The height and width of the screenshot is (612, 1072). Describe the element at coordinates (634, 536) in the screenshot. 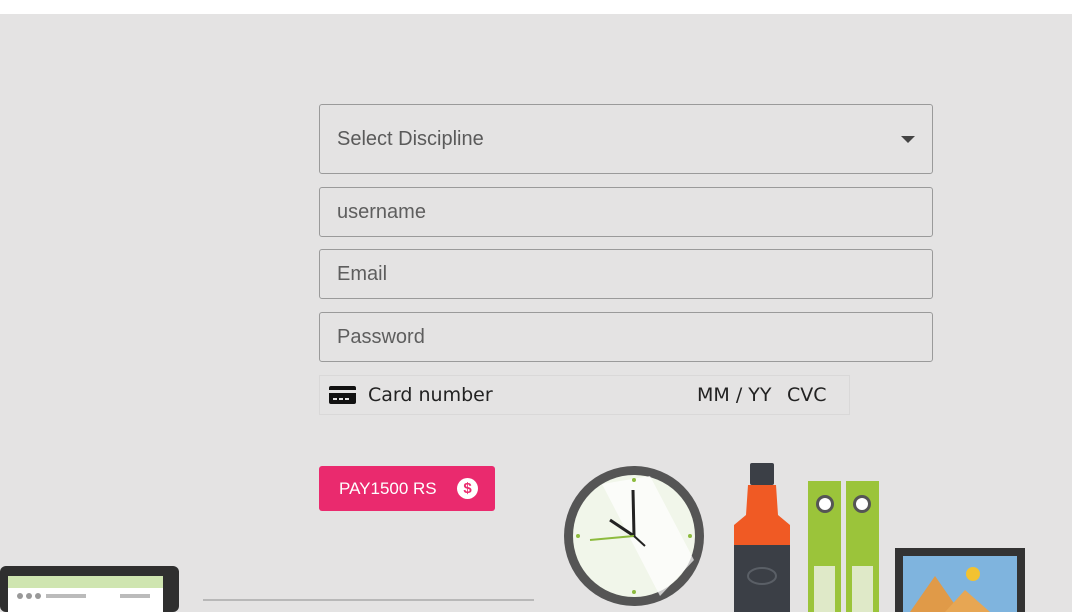

I see `clock-illustration` at that location.